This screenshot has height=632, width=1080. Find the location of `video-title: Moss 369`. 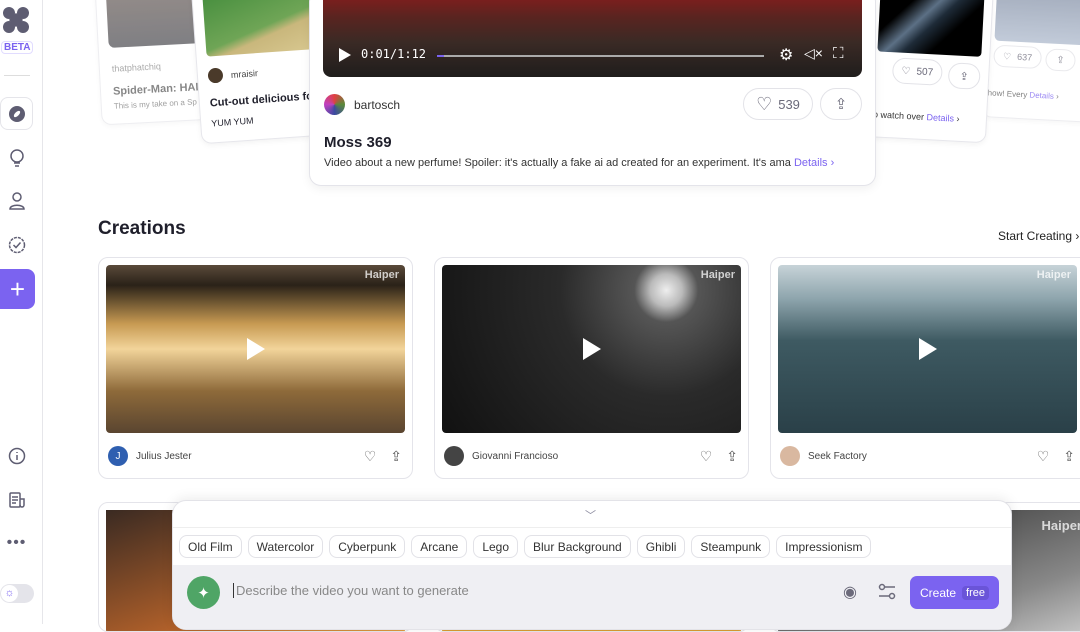

video-title: Moss 369 is located at coordinates (358, 142).